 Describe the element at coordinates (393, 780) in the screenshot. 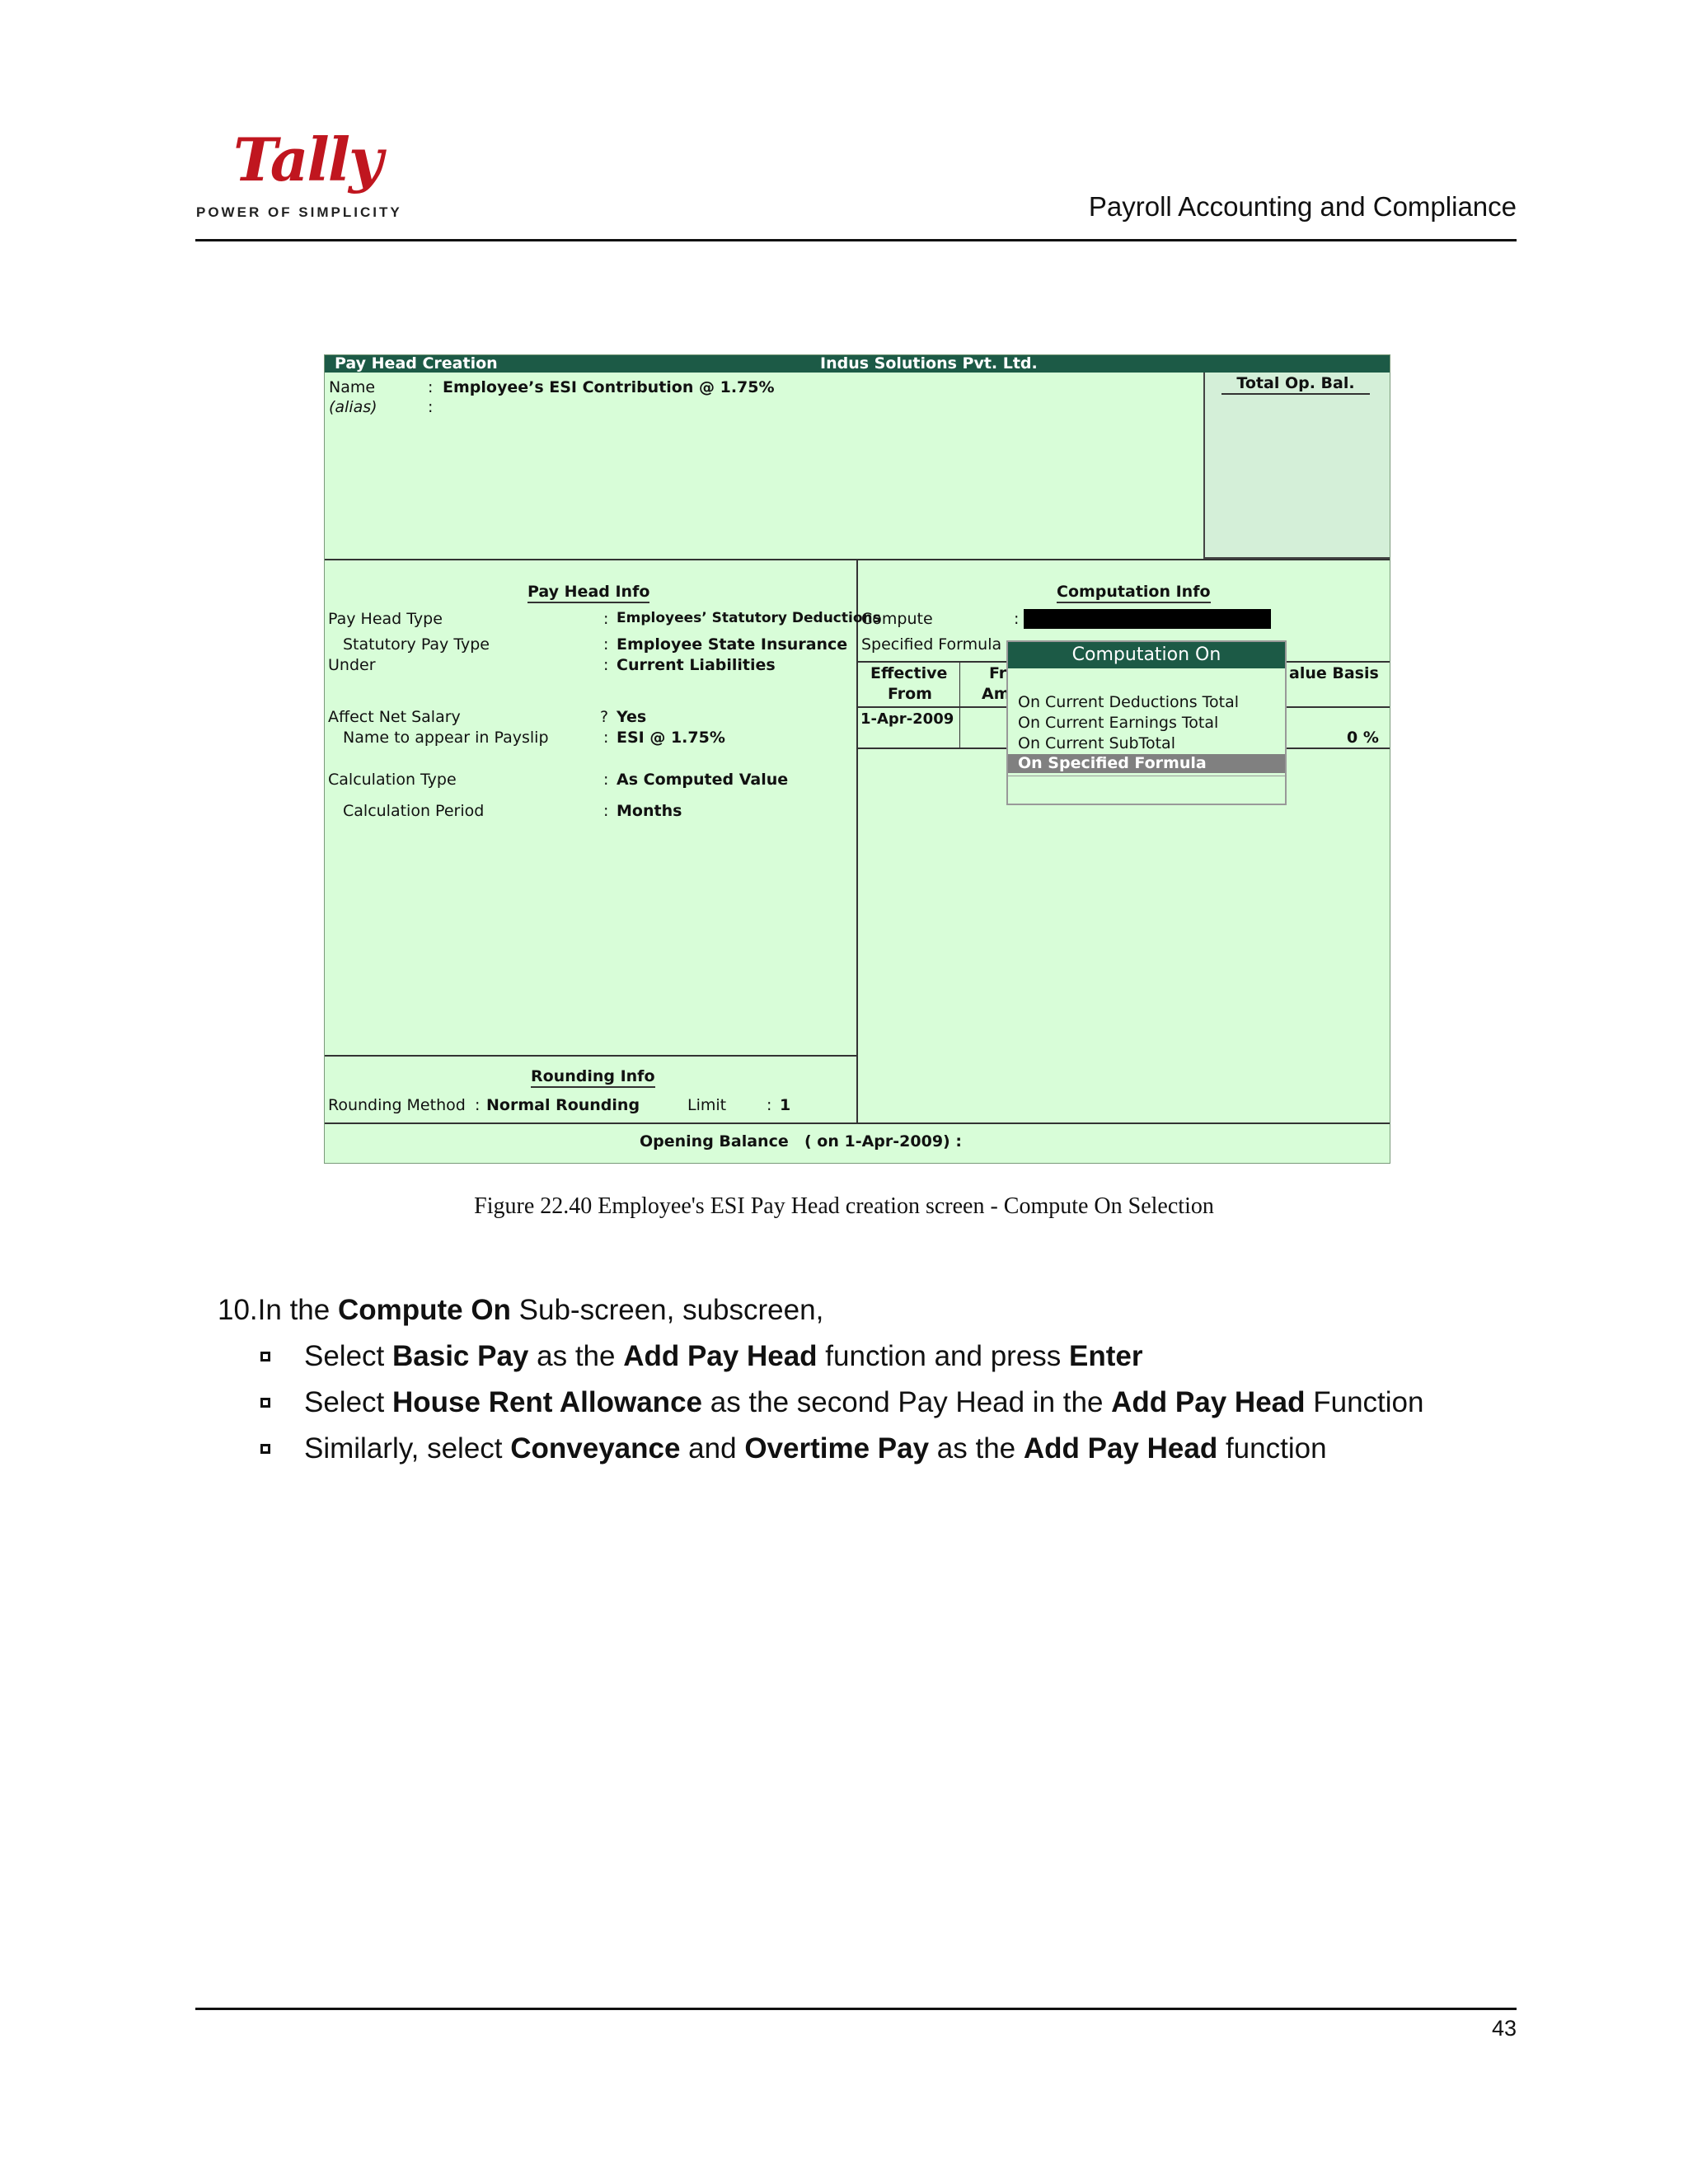

I see `calculation-type-label: Calculation Type` at that location.